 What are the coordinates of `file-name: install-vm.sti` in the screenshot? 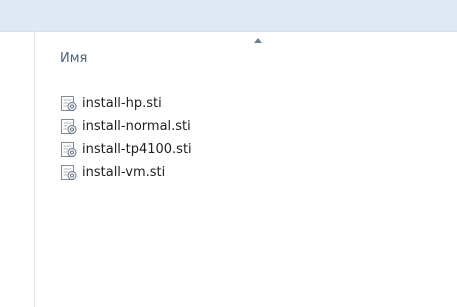 It's located at (124, 172).